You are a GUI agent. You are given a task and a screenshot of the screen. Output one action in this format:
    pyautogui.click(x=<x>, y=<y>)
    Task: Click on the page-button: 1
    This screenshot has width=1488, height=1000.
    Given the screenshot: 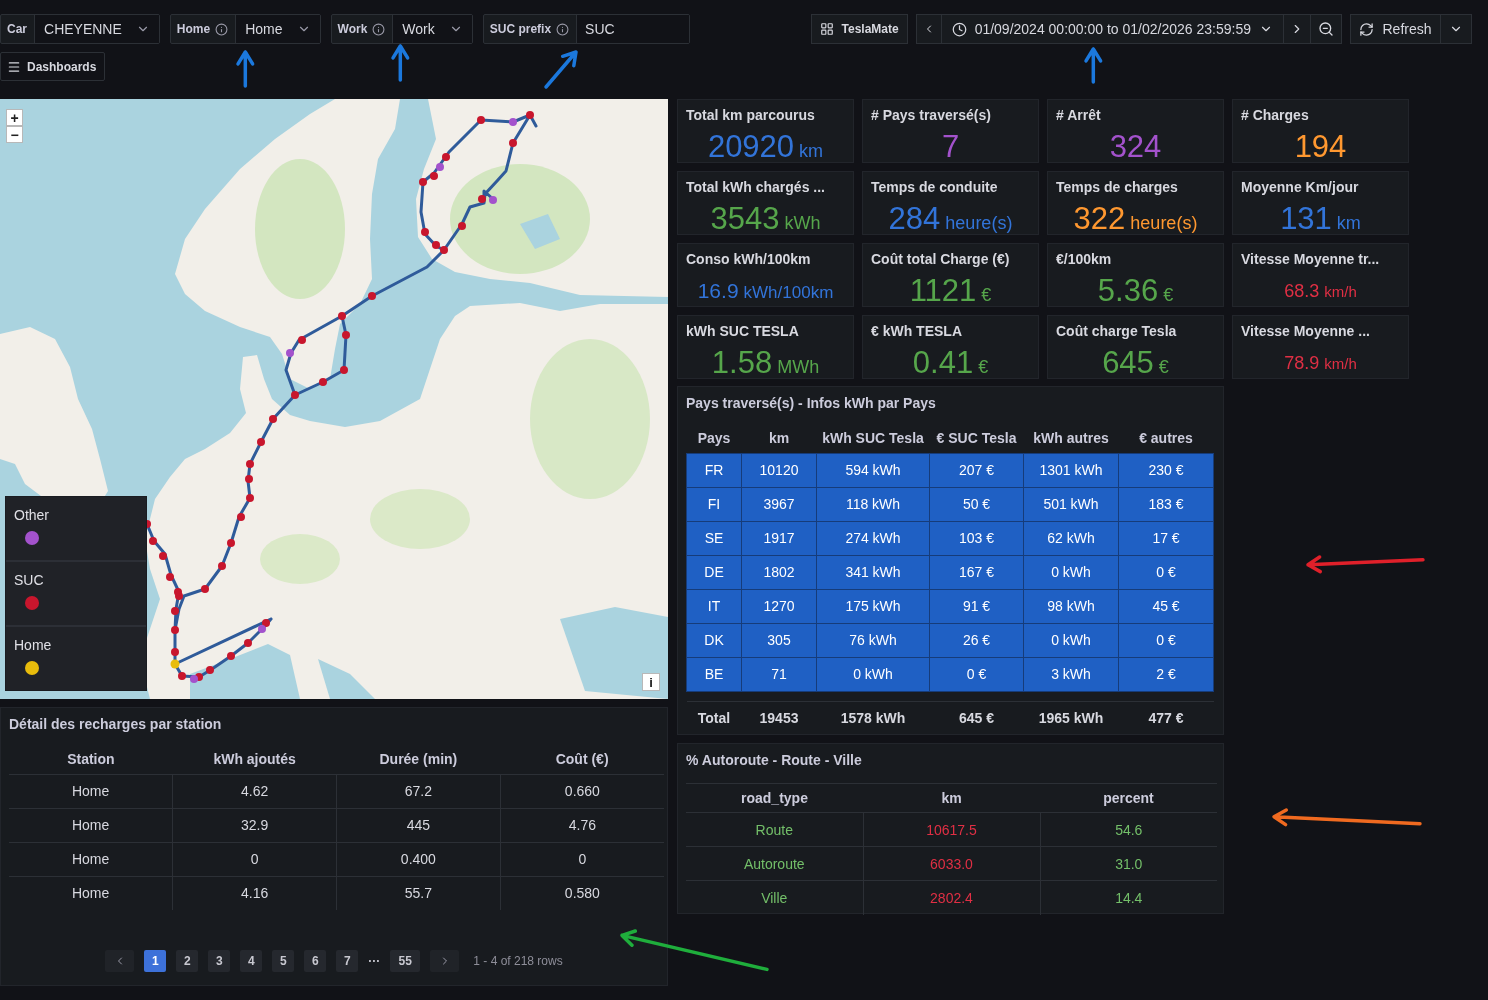 What is the action you would take?
    pyautogui.click(x=155, y=961)
    